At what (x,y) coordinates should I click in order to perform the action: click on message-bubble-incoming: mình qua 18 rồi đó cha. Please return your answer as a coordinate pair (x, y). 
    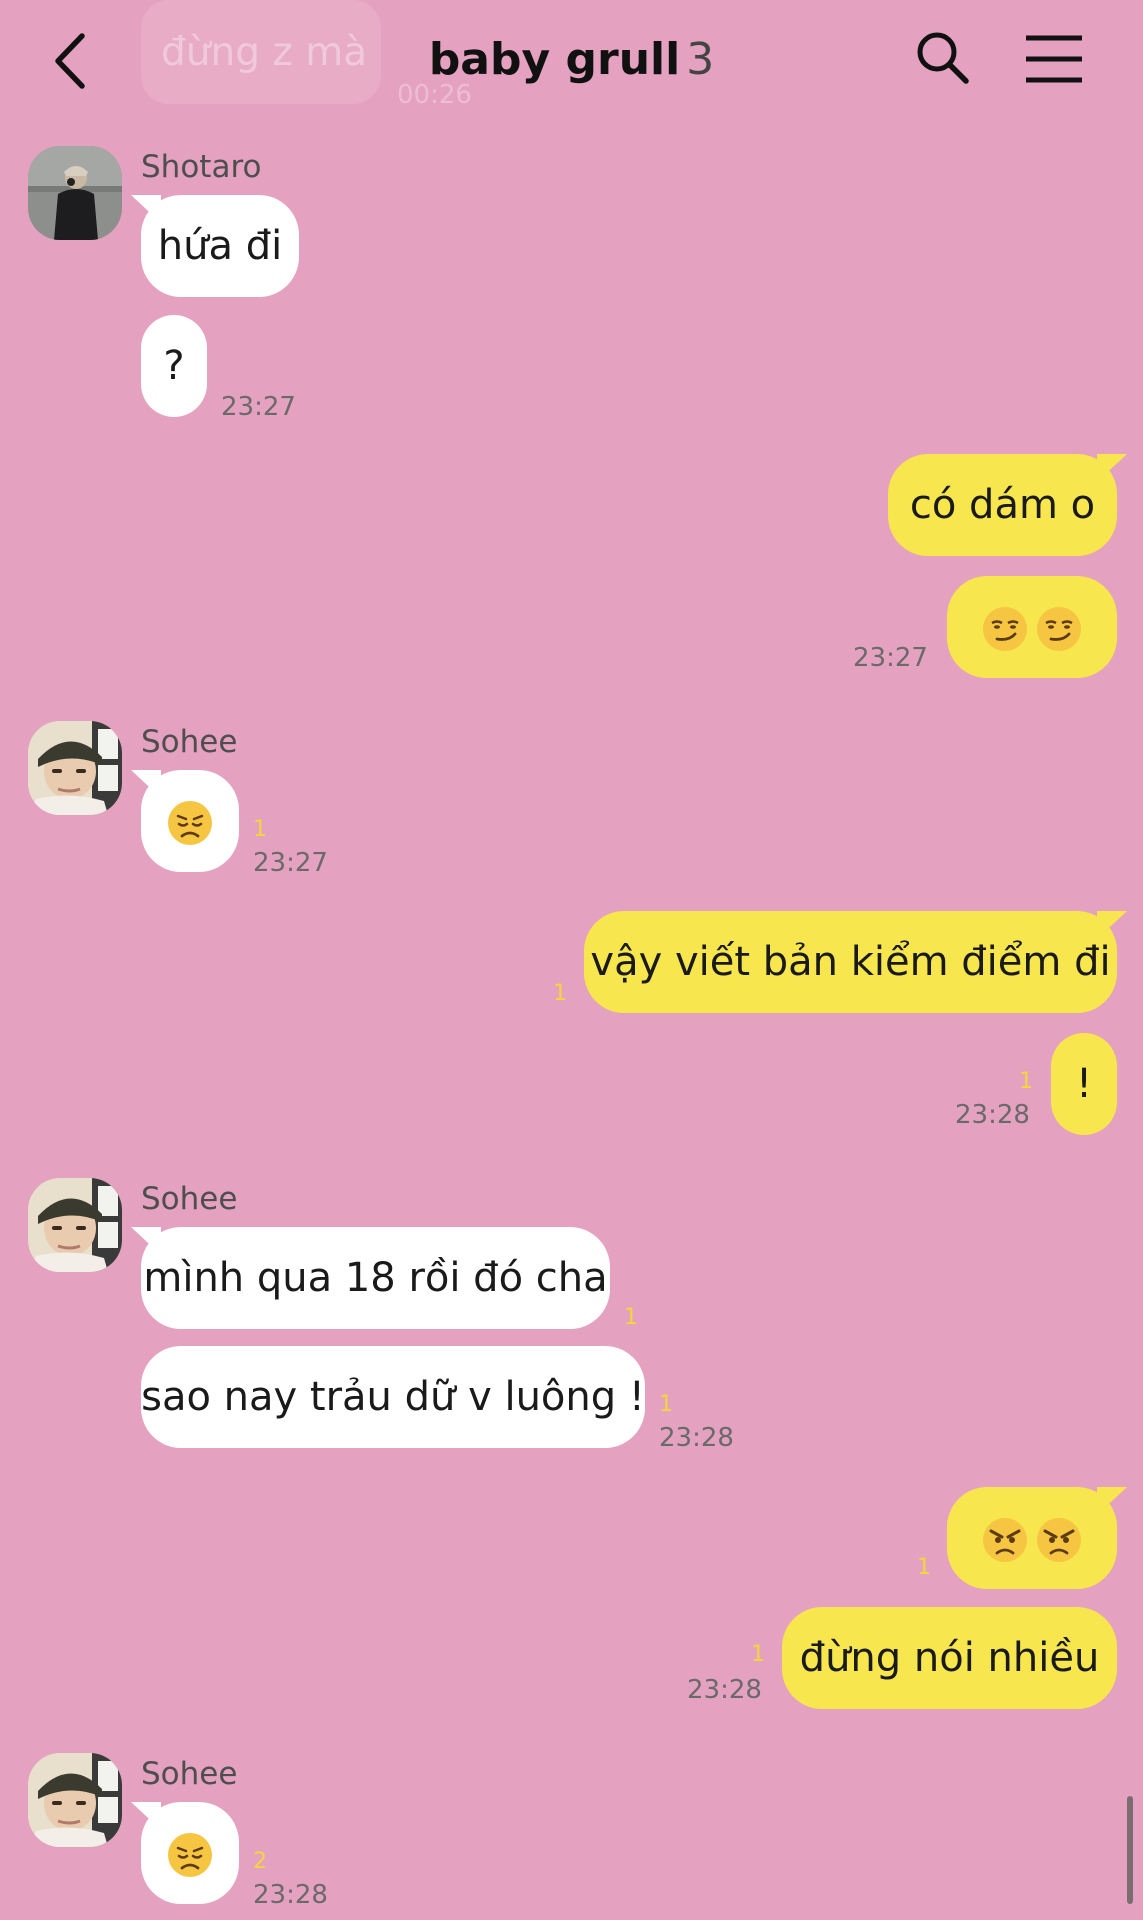
    Looking at the image, I should click on (370, 1278).